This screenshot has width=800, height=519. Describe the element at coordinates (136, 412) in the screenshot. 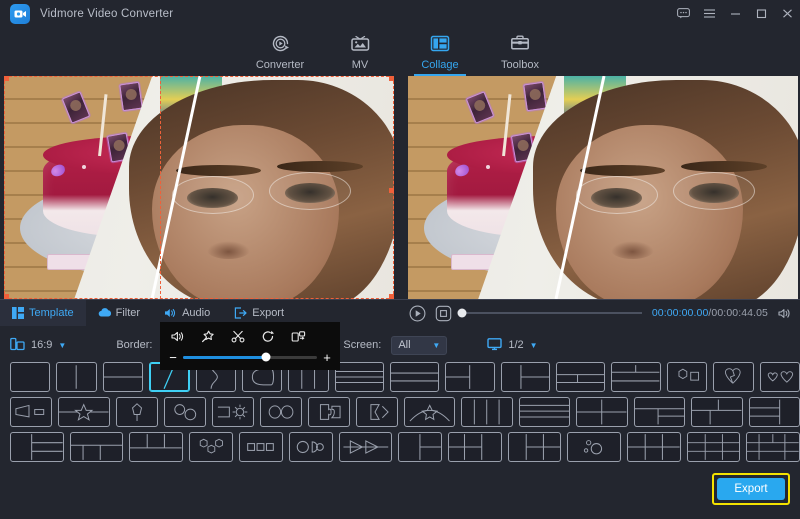

I see `template-pentagon-shield` at that location.